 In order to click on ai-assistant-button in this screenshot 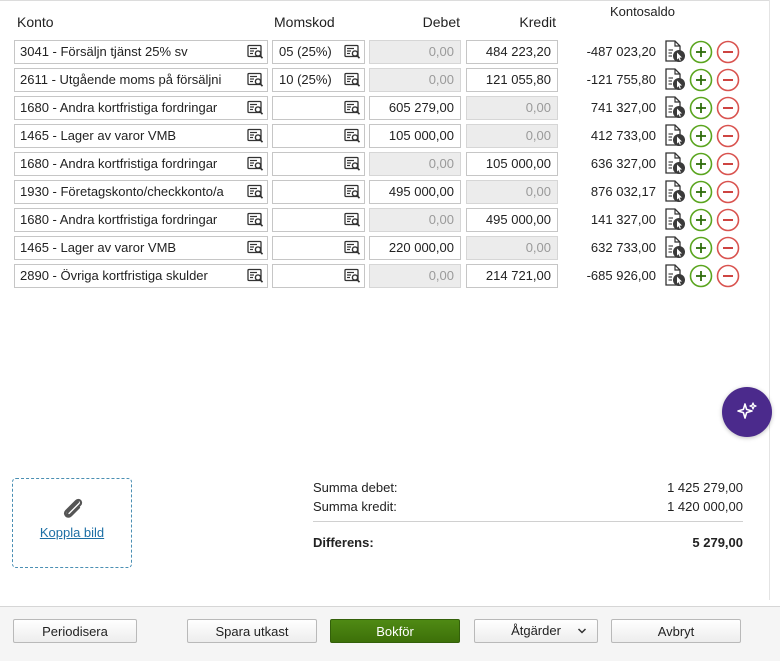, I will do `click(747, 412)`.